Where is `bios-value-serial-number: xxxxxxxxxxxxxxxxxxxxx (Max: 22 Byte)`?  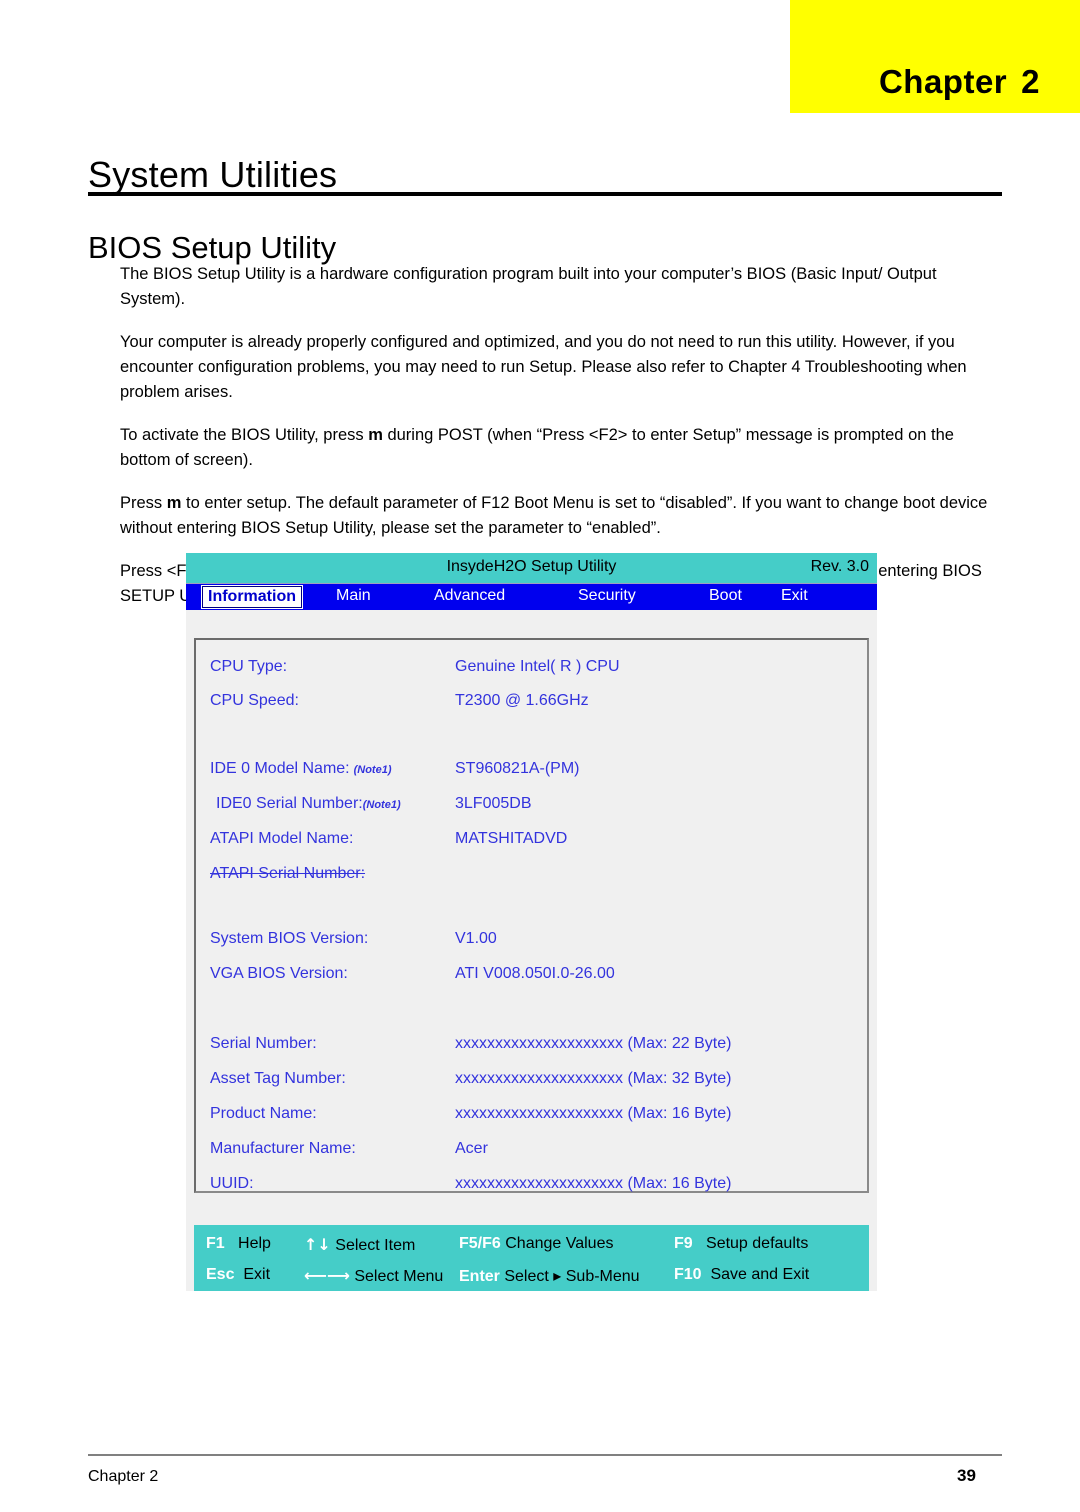 bios-value-serial-number: xxxxxxxxxxxxxxxxxxxxx (Max: 22 Byte) is located at coordinates (593, 1043).